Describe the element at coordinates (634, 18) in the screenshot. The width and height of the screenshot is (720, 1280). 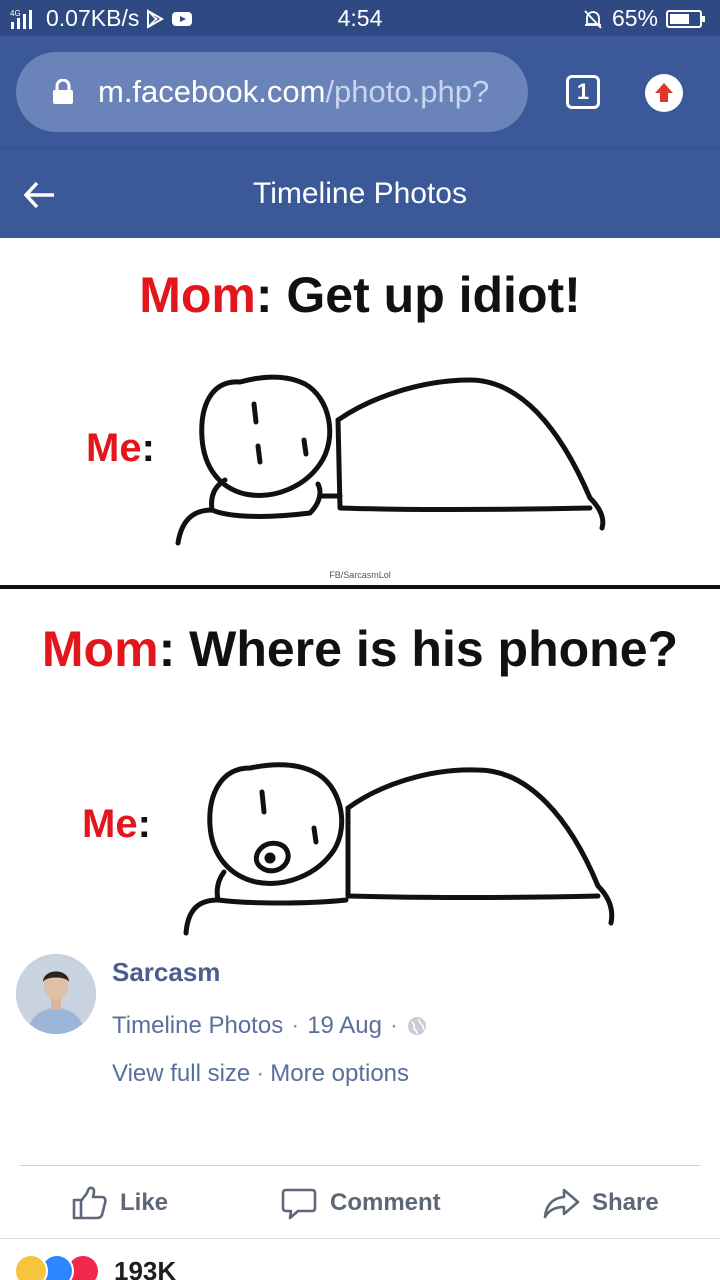
I see `battery-percent: 65%` at that location.